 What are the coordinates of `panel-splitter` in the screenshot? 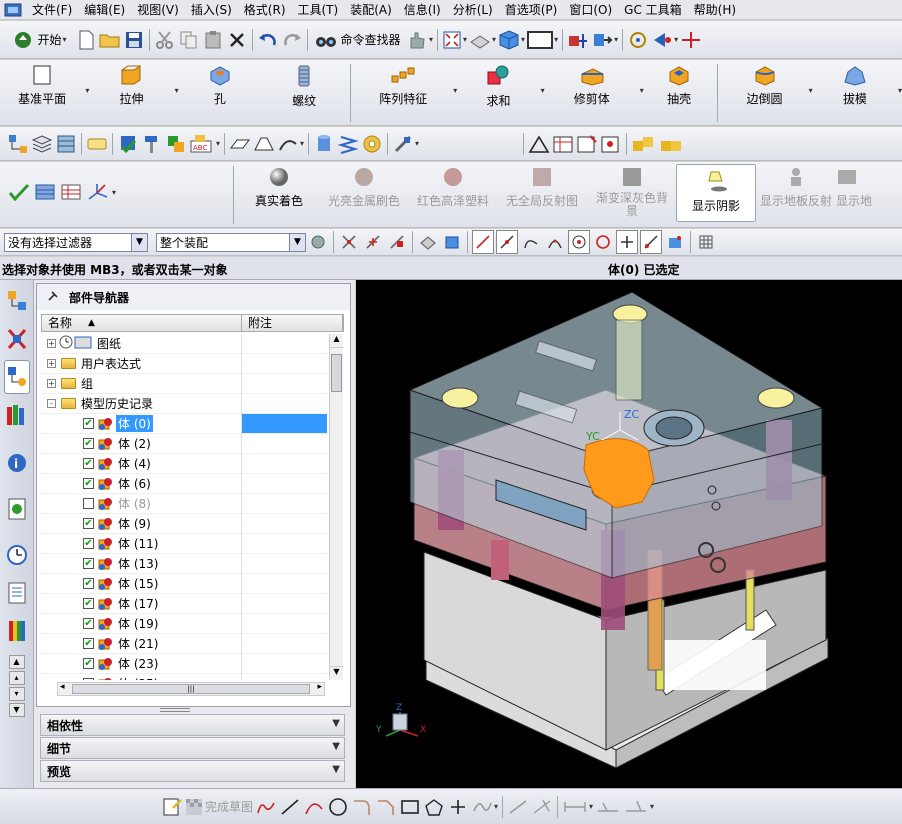 It's located at (175, 710).